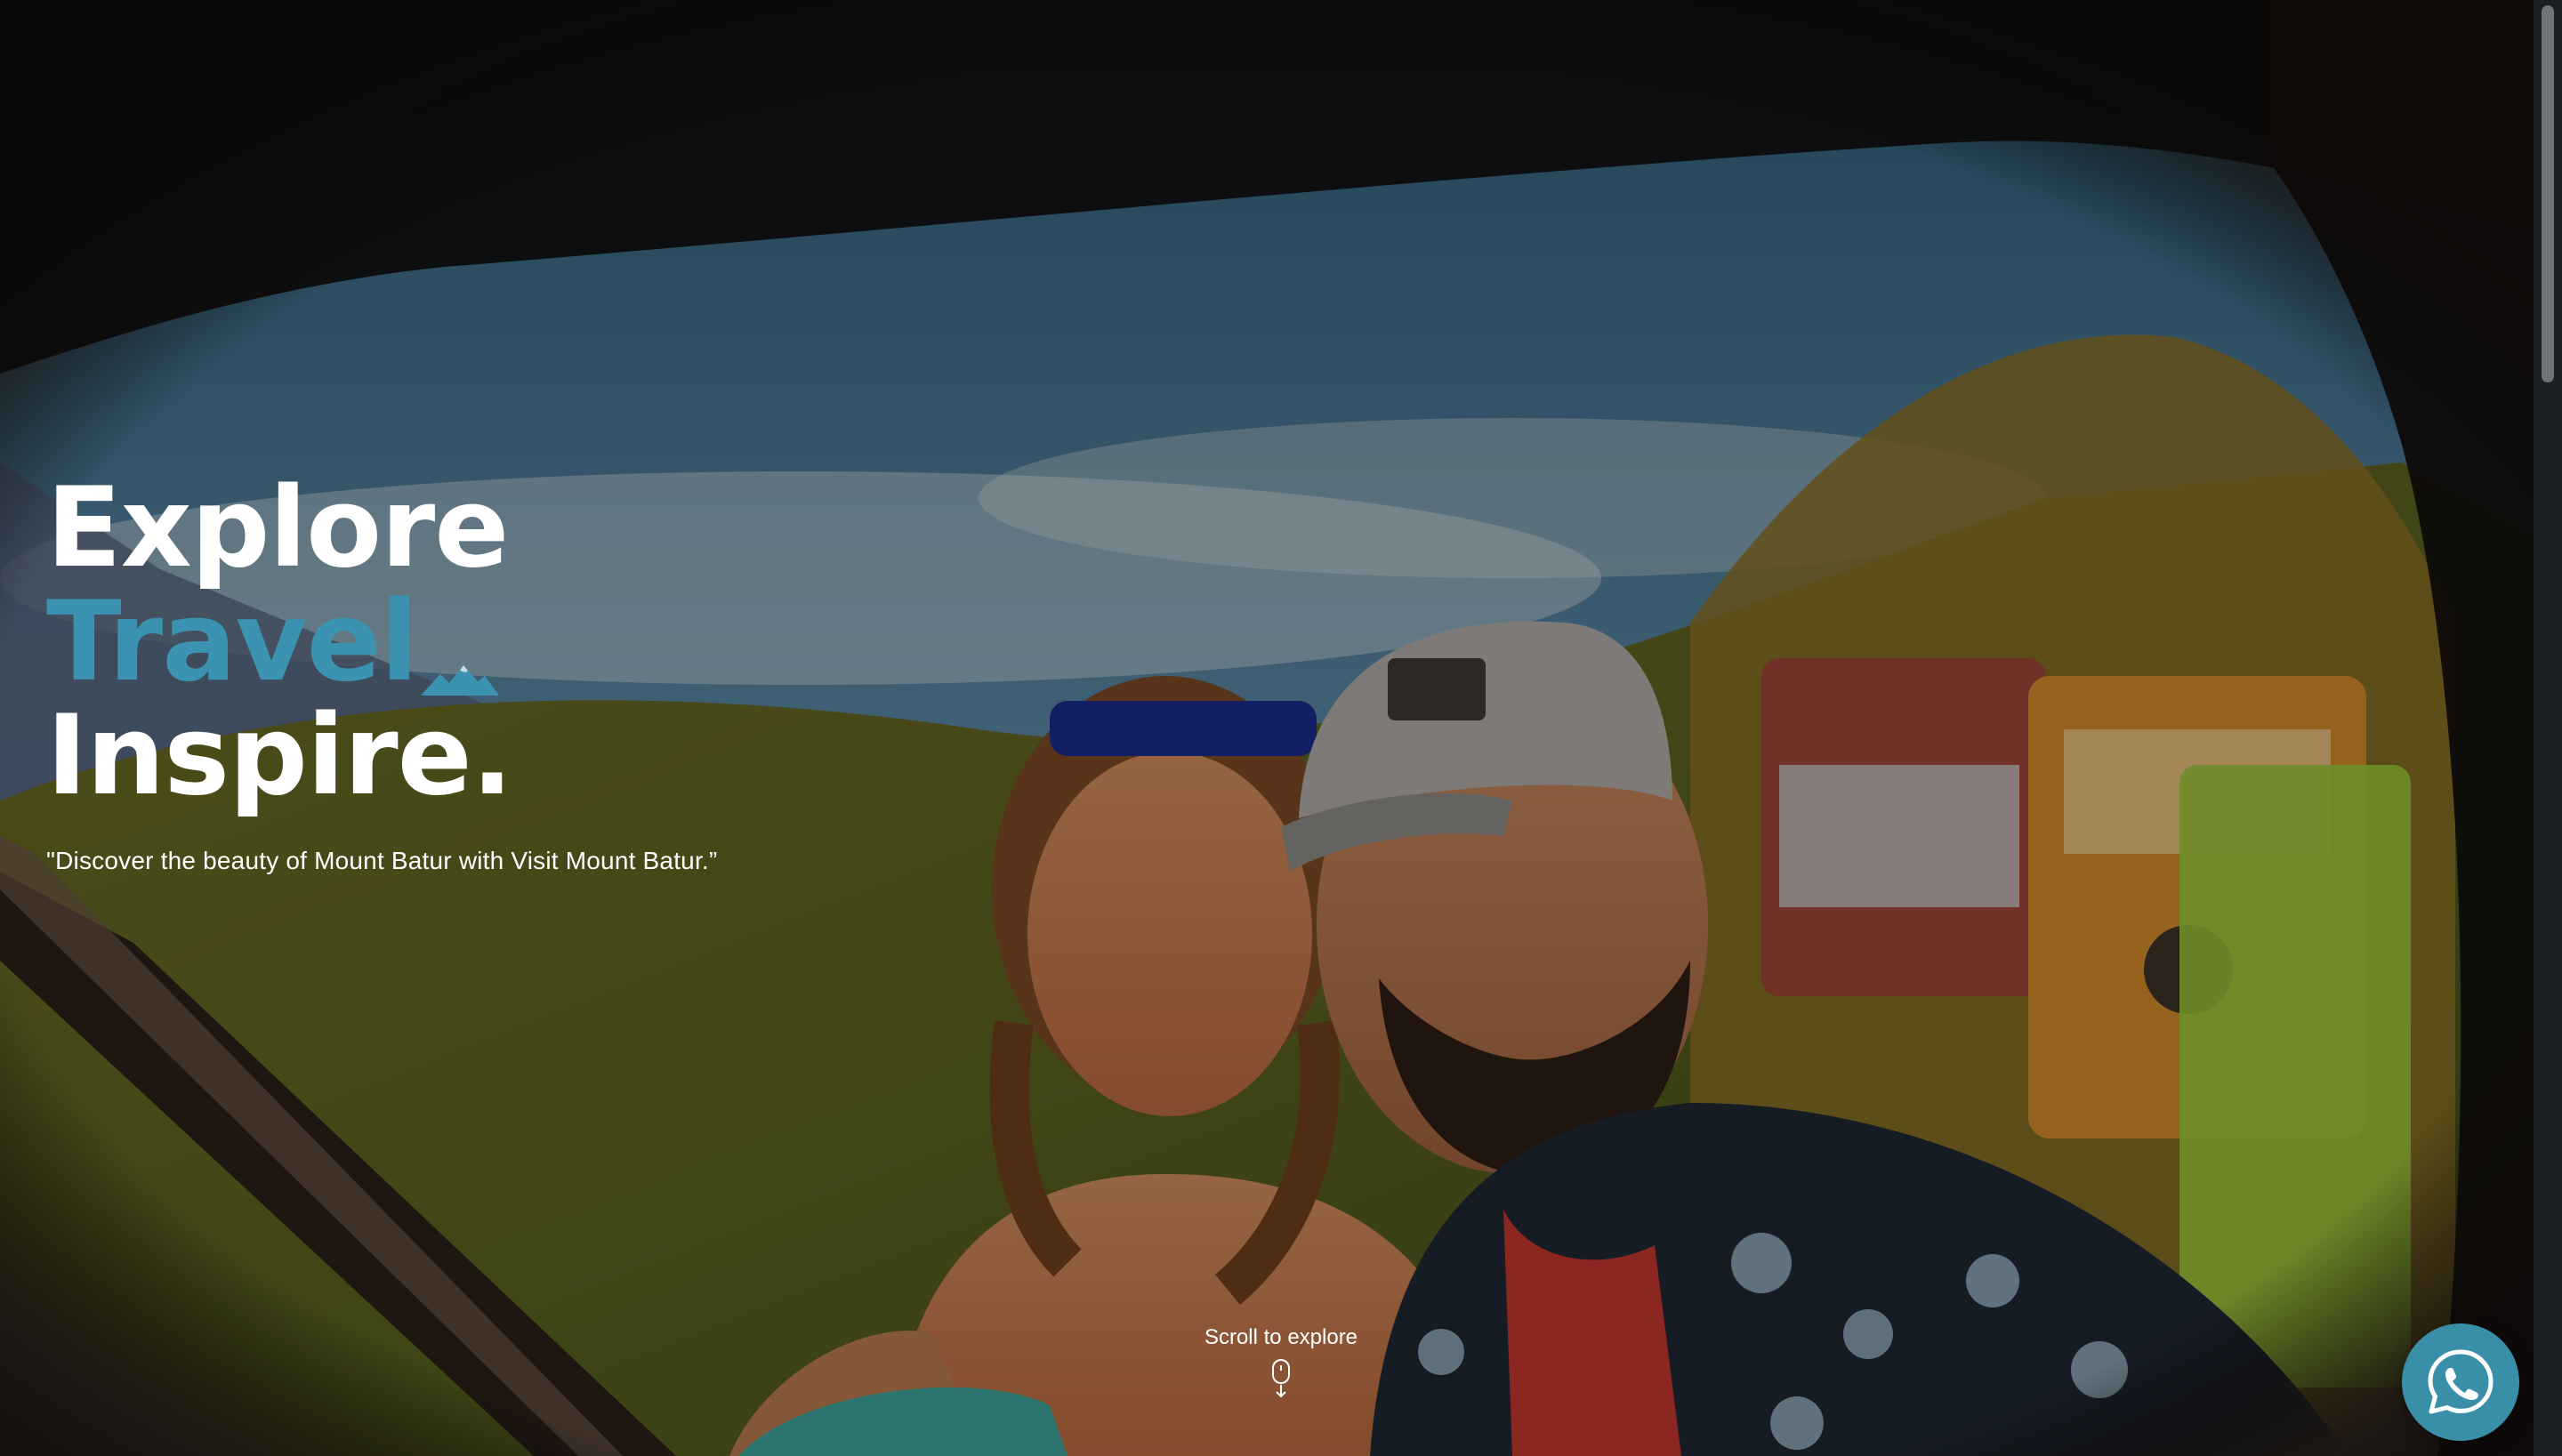 Image resolution: width=2562 pixels, height=1456 pixels. What do you see at coordinates (1281, 1337) in the screenshot?
I see `scroll-label: Scroll to explore` at bounding box center [1281, 1337].